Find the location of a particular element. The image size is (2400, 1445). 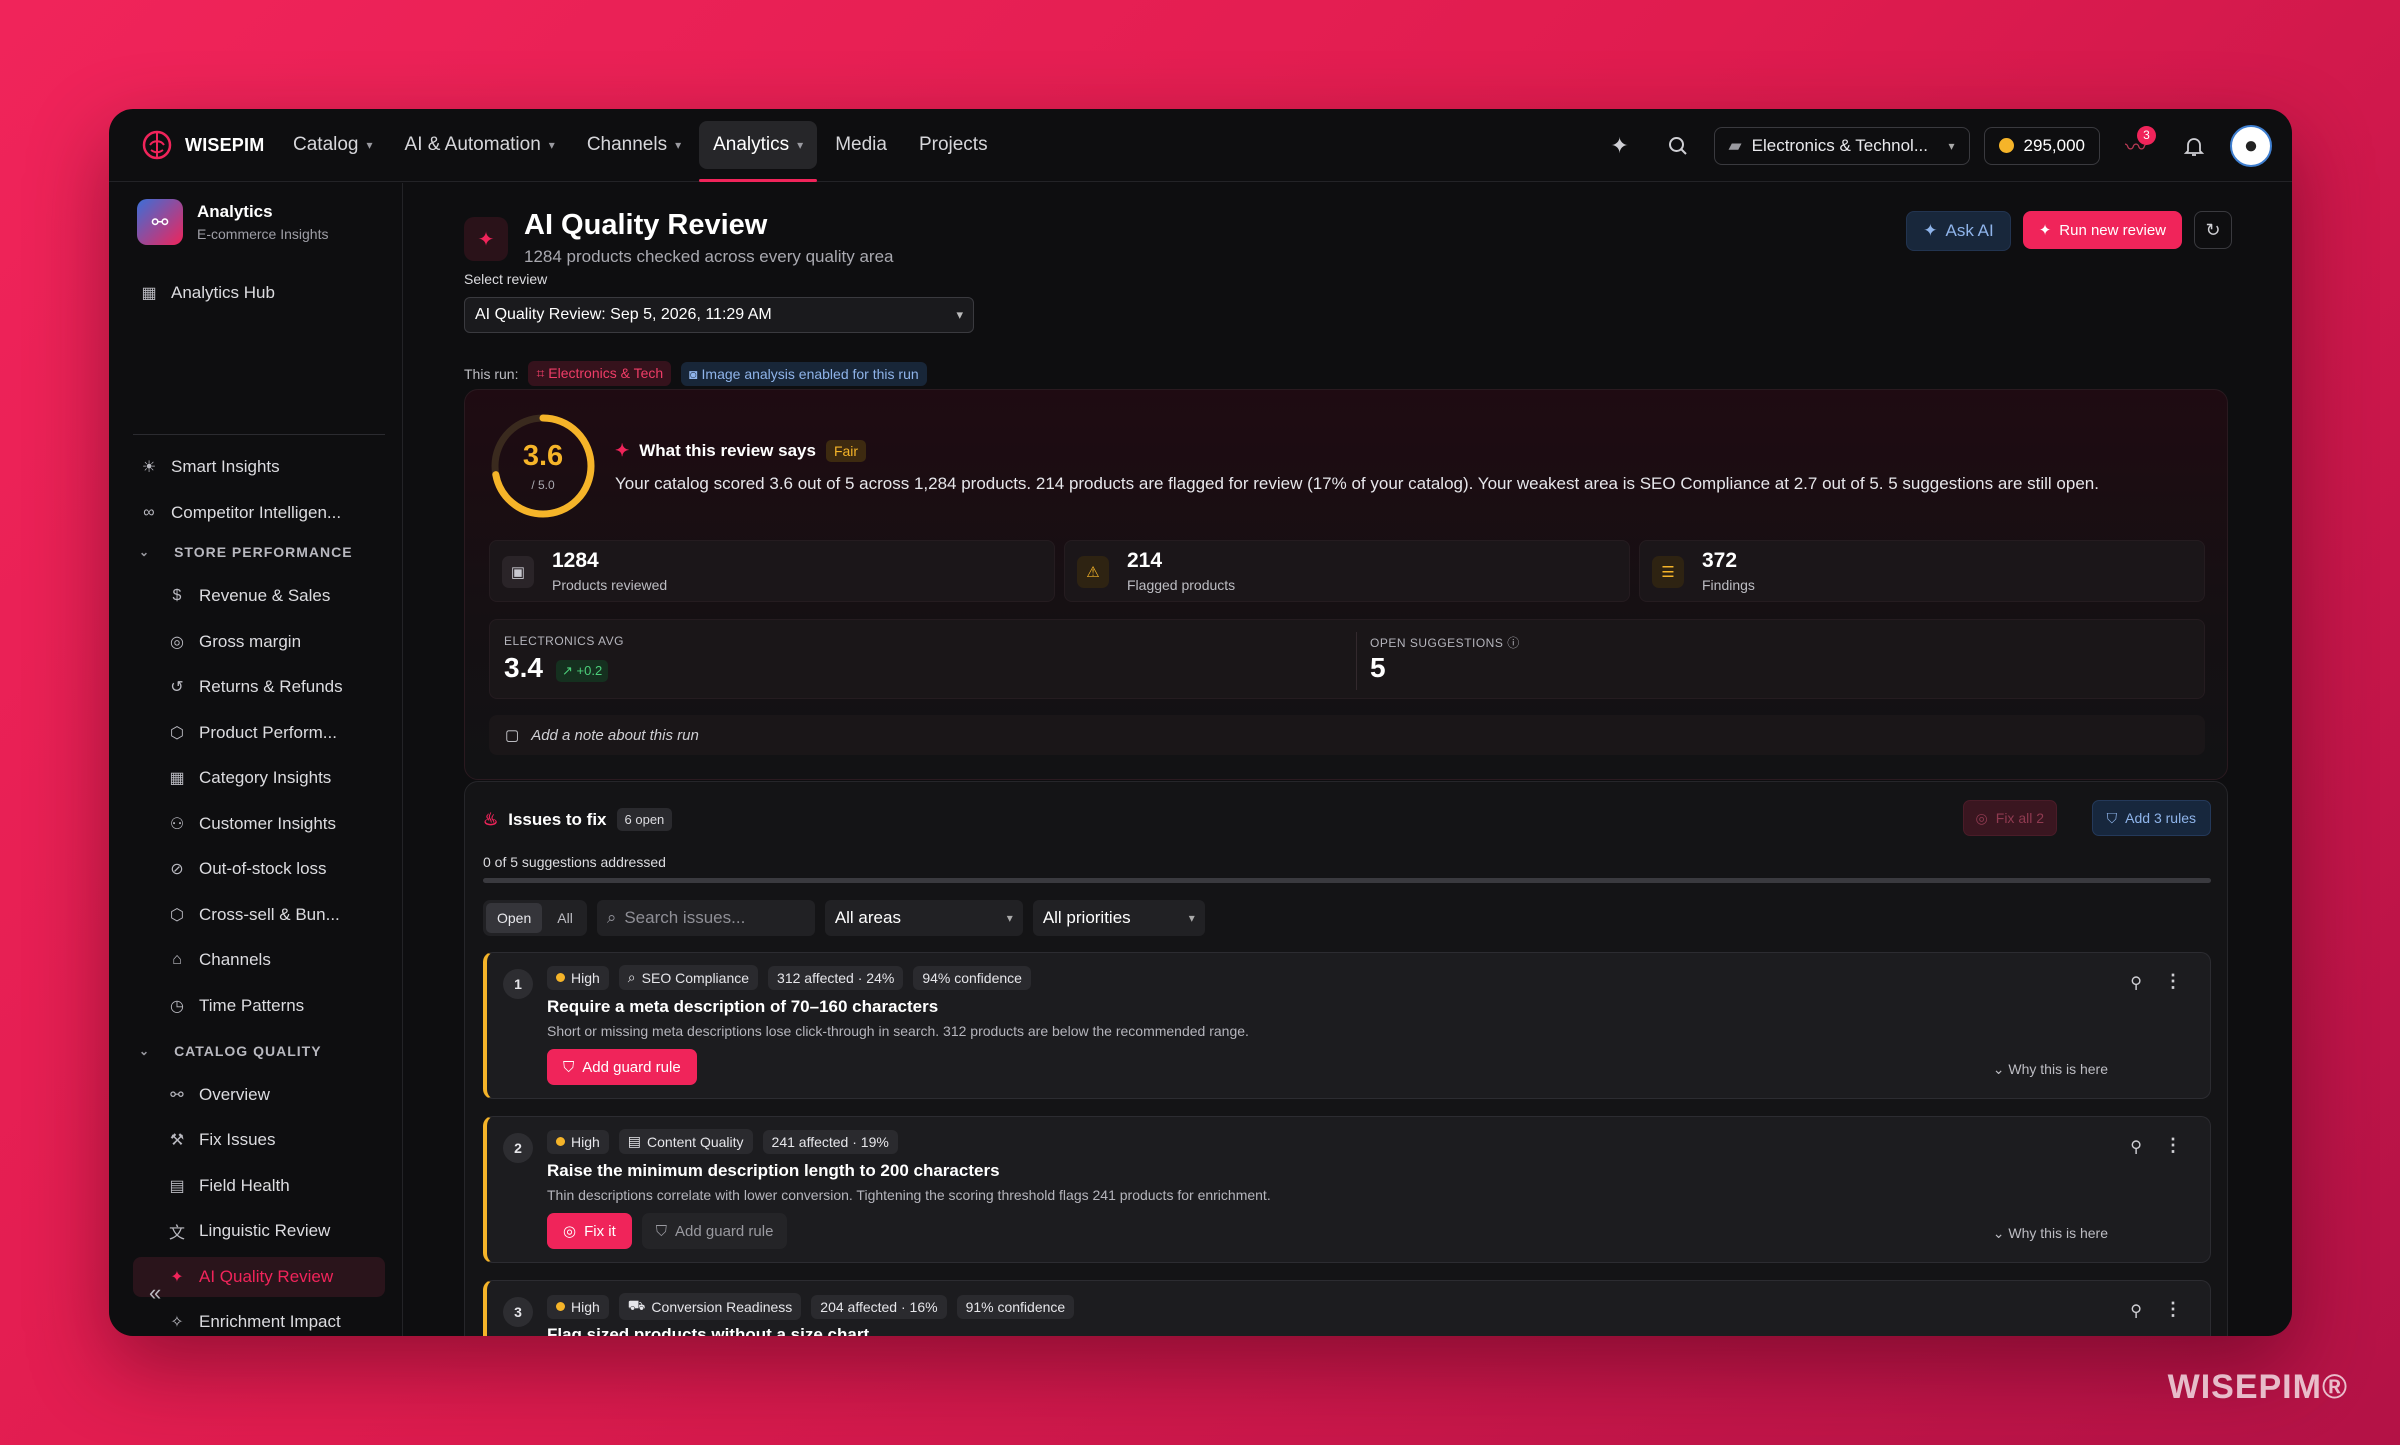

sidebar-item-label: Analytics Hub is located at coordinates (223, 292).